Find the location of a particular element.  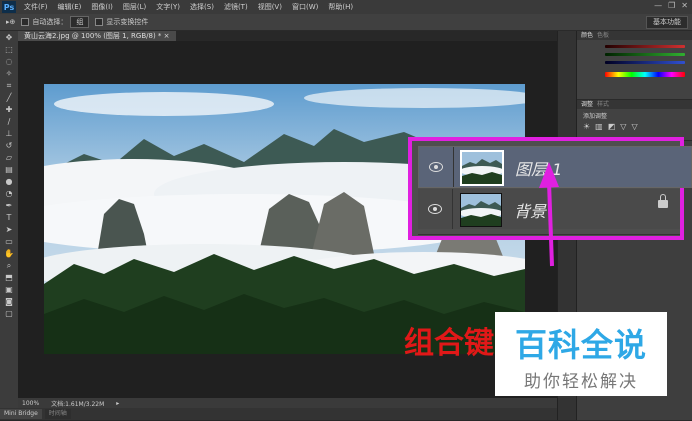

adjustments-panel: 调整 样式 添加调整 ☀ ▥ ◩ ▽ ▽ is located at coordinates (634, 120).